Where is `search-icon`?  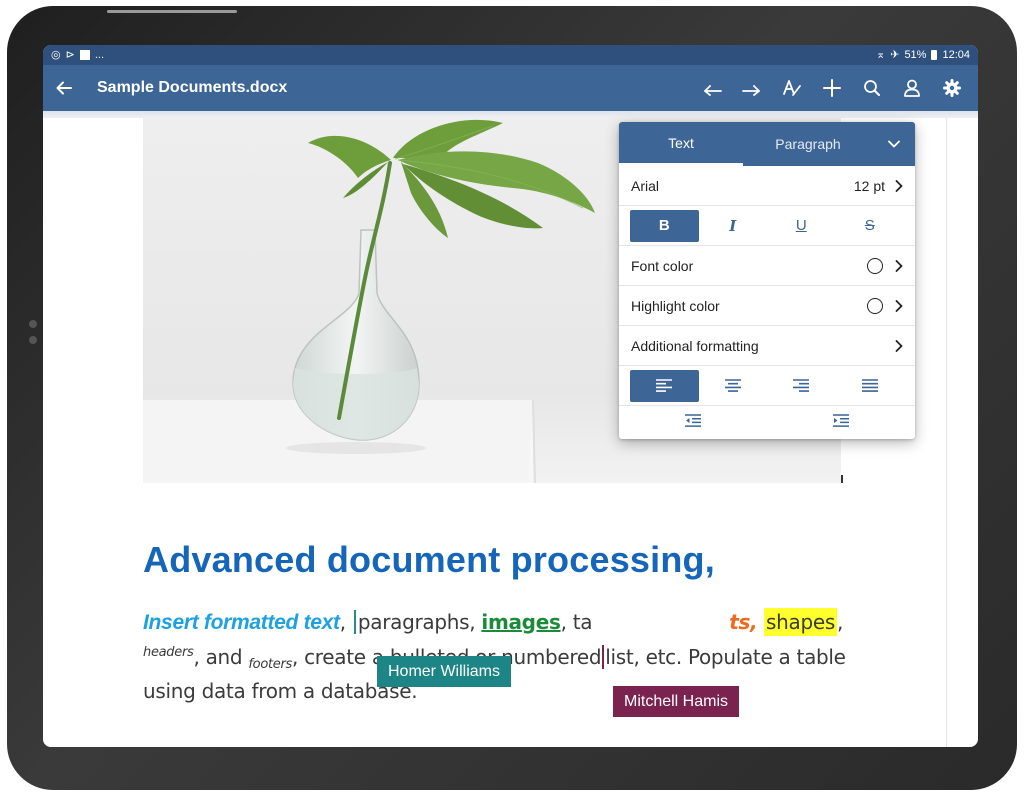 search-icon is located at coordinates (872, 88).